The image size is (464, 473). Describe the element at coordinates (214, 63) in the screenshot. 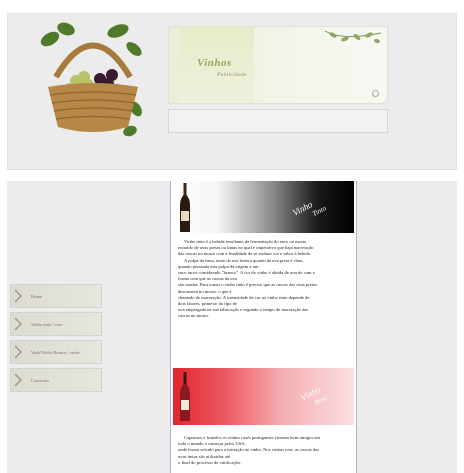

I see `brand-title: Vinhos` at that location.